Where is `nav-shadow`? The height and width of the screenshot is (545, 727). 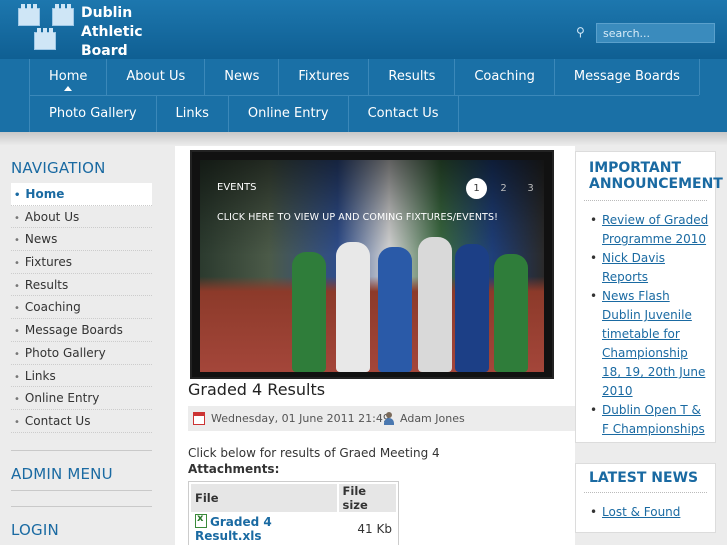
nav-shadow is located at coordinates (363, 139).